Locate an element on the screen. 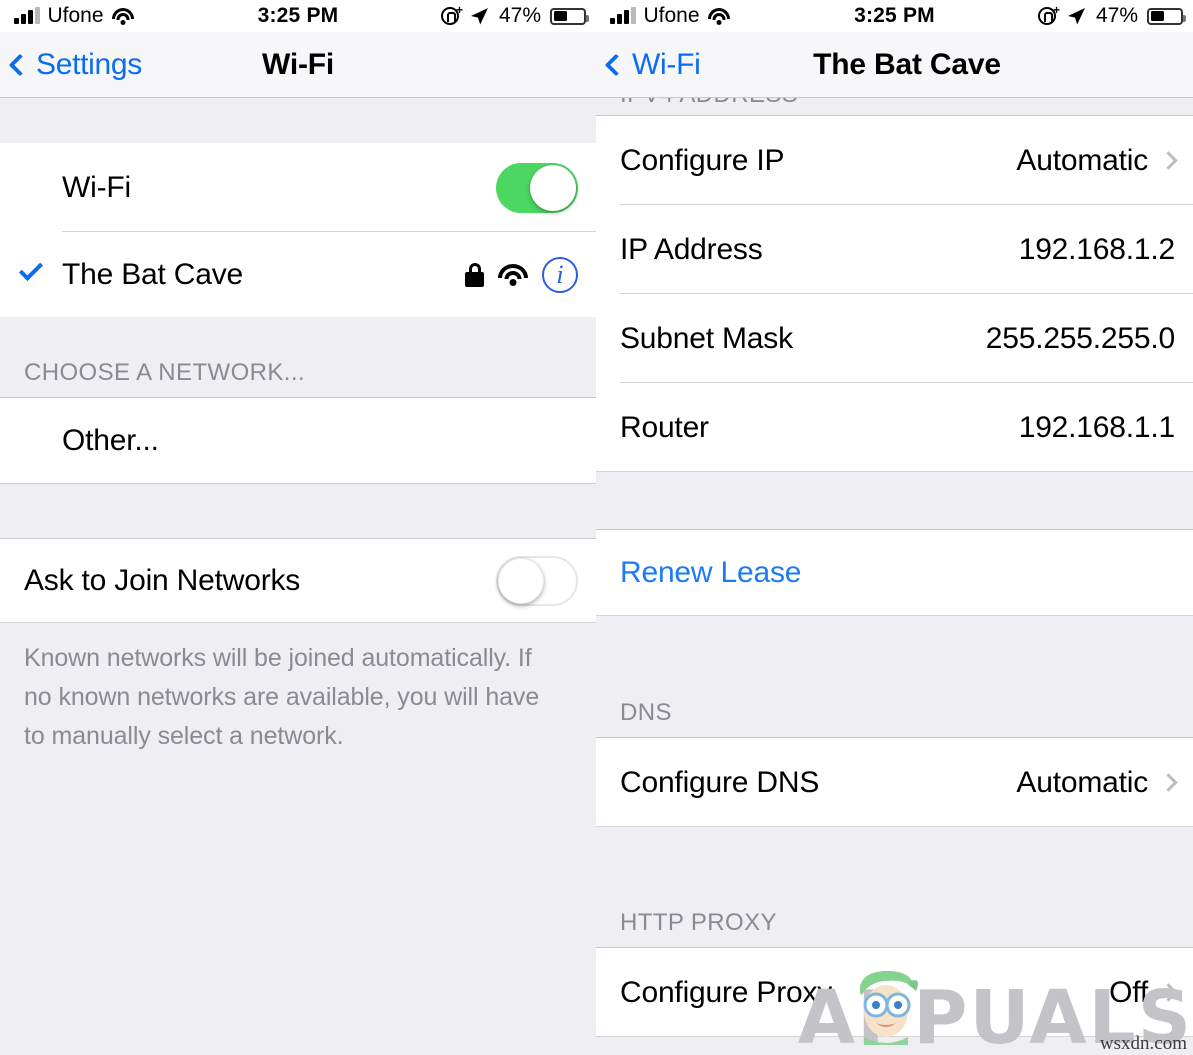 Image resolution: width=1193 pixels, height=1055 pixels. row-ask-to-join: Ask to Join Networks is located at coordinates (298, 581).